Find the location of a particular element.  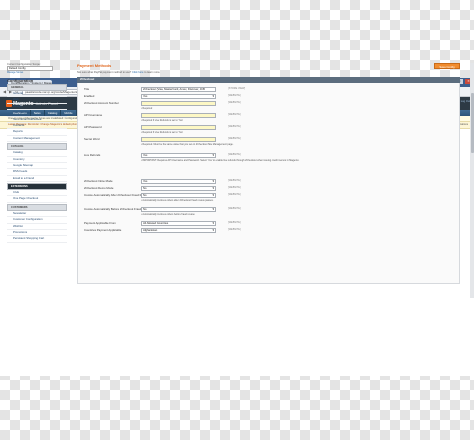

field-label: Secret Word is located at coordinates (92, 138).